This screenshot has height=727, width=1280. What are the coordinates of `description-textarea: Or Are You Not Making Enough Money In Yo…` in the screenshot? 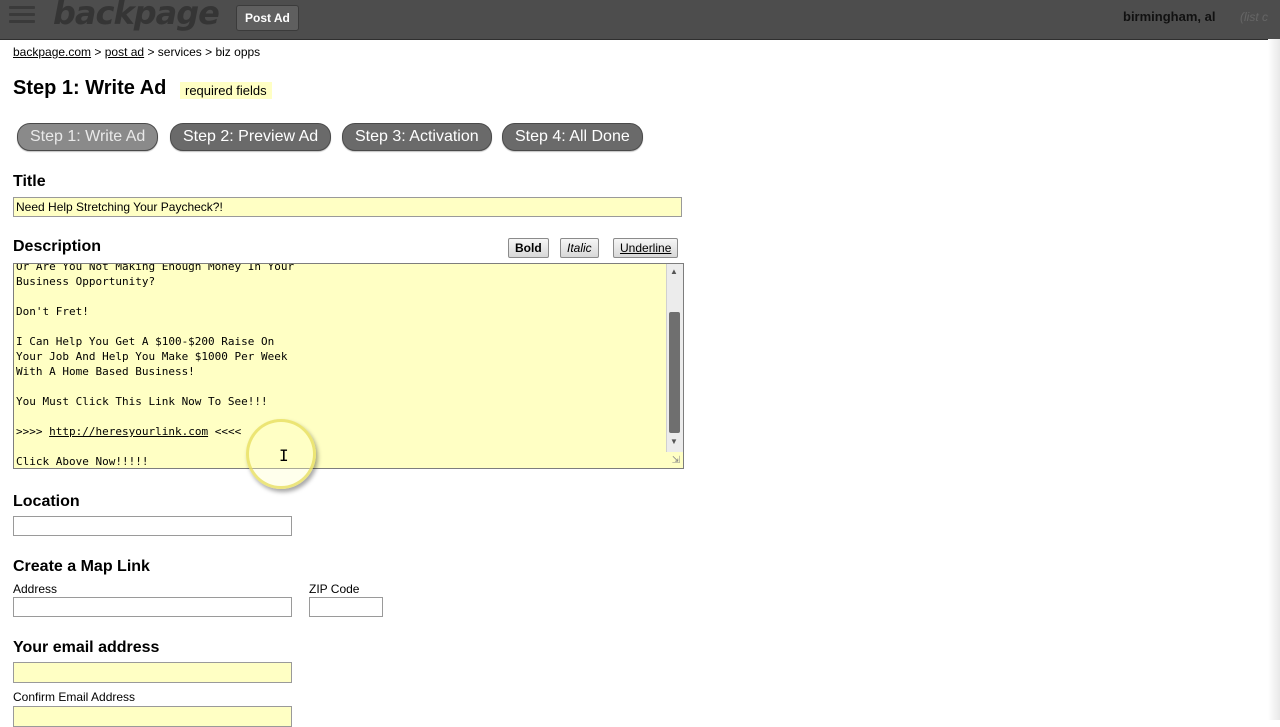 It's located at (348, 366).